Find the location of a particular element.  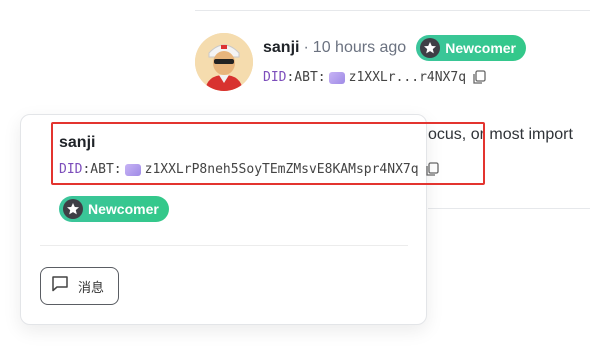

content-divider is located at coordinates (509, 208).